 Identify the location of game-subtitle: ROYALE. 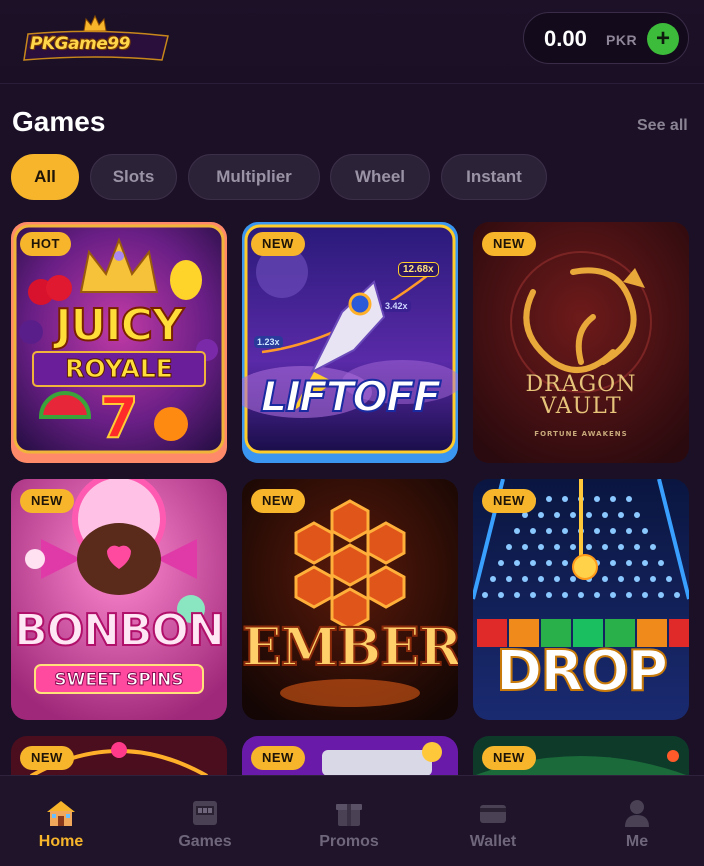
(119, 369).